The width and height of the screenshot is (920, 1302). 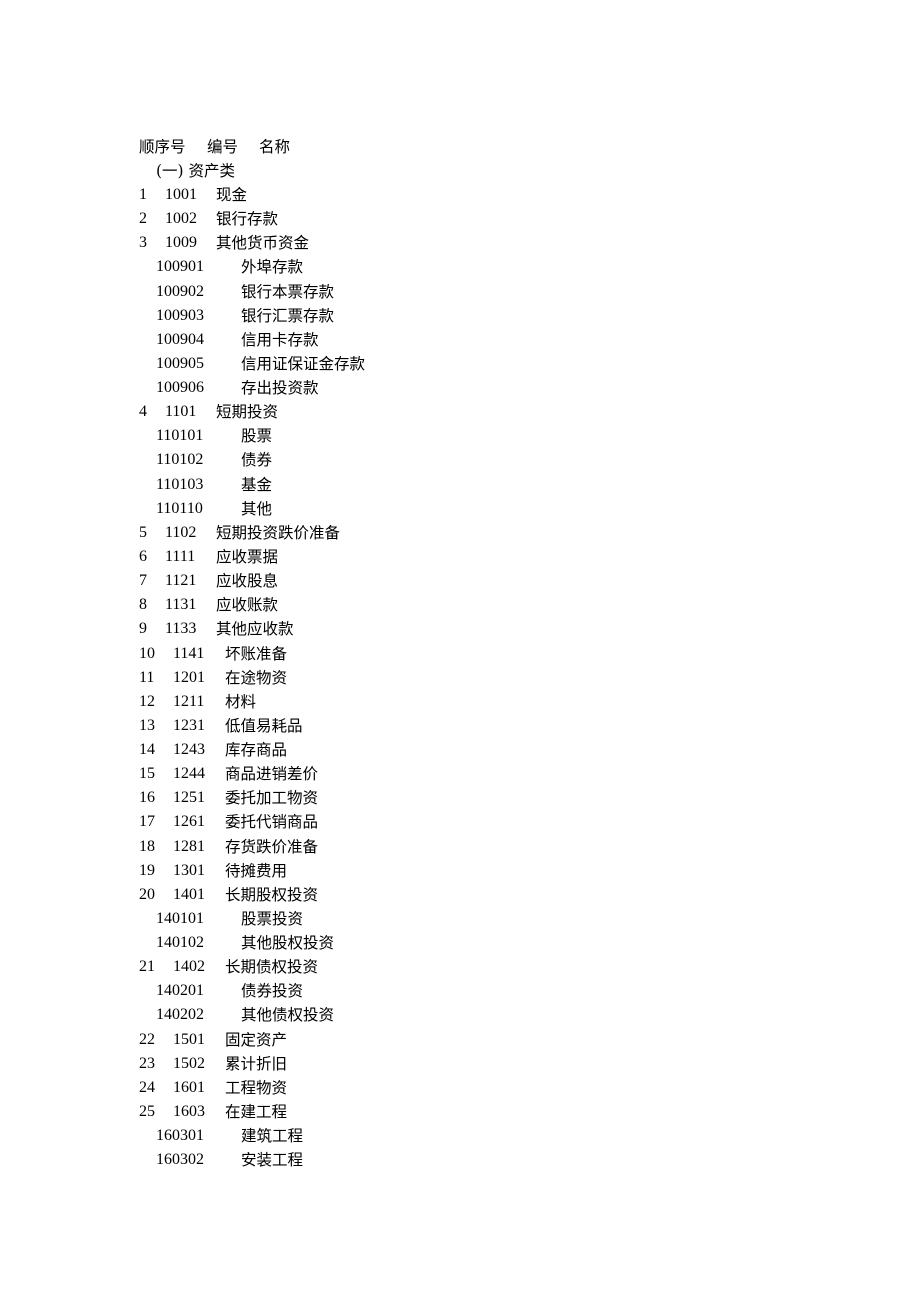 What do you see at coordinates (189, 1111) in the screenshot?
I see `account-code: 1603` at bounding box center [189, 1111].